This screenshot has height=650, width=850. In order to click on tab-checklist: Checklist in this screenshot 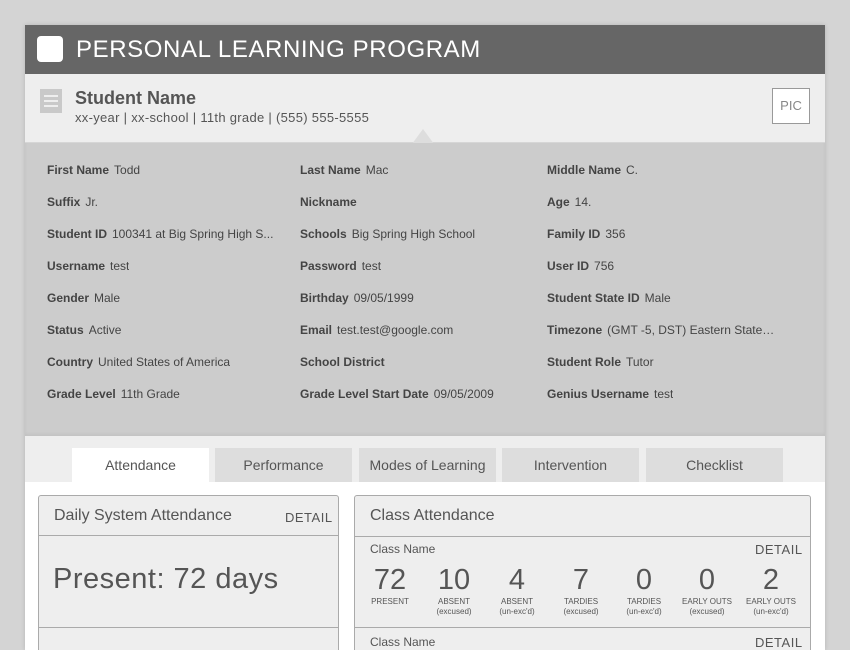, I will do `click(714, 465)`.